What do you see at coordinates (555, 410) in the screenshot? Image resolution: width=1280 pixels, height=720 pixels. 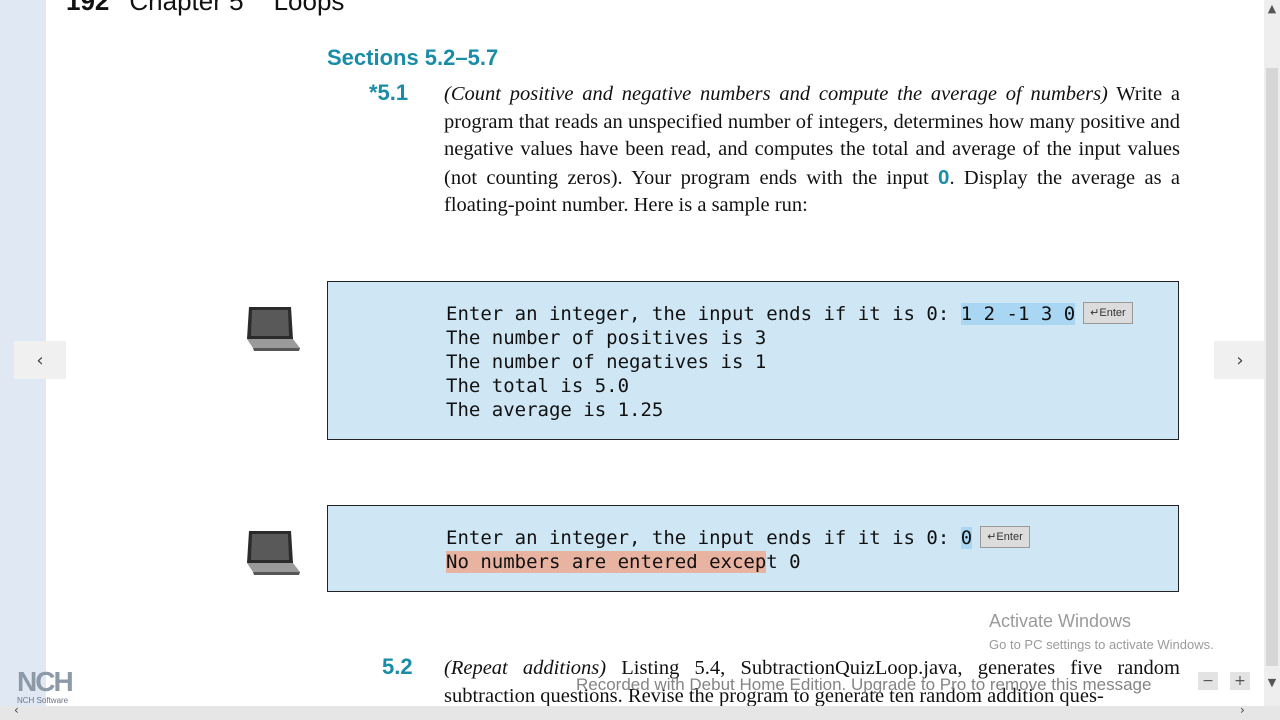 I see `console-line: The average is 1.25` at bounding box center [555, 410].